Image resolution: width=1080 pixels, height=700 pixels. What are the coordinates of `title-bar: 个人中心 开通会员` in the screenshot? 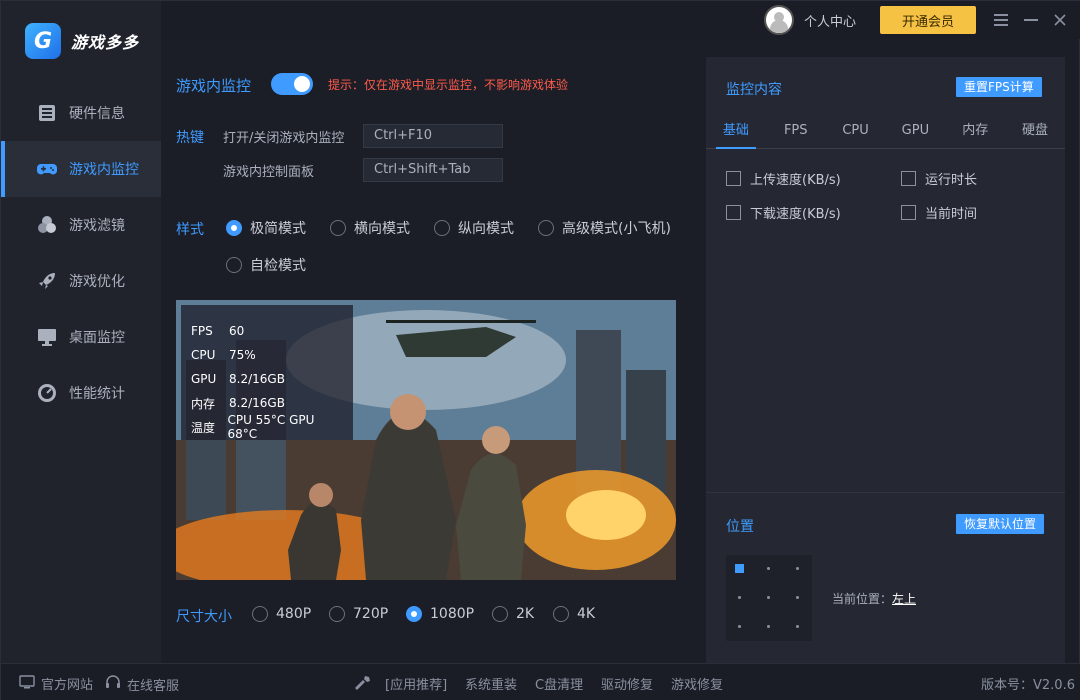 It's located at (620, 20).